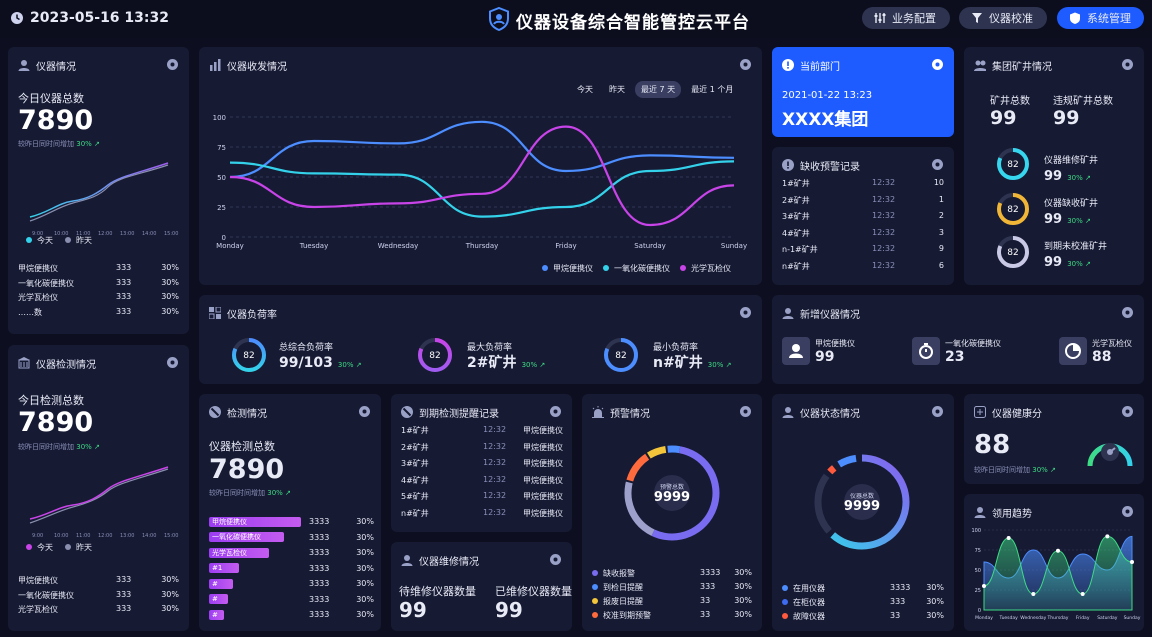 Image resolution: width=1152 pixels, height=637 pixels. What do you see at coordinates (863, 219) in the screenshot?
I see `table-row: 3#矿井 12:32 2` at bounding box center [863, 219].